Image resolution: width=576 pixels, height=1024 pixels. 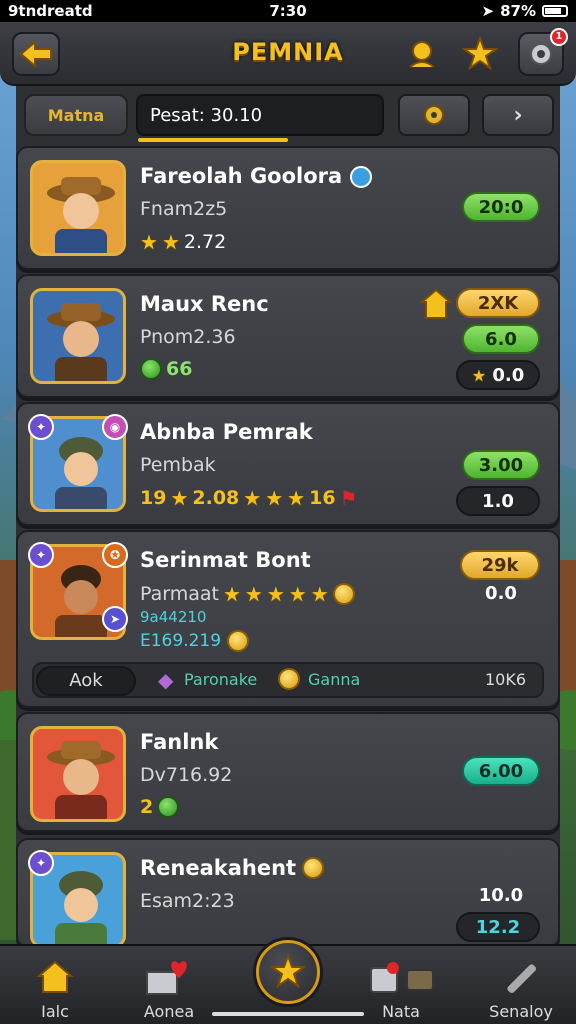 I want to click on character-name: Abnba Pemrak, so click(x=226, y=432).